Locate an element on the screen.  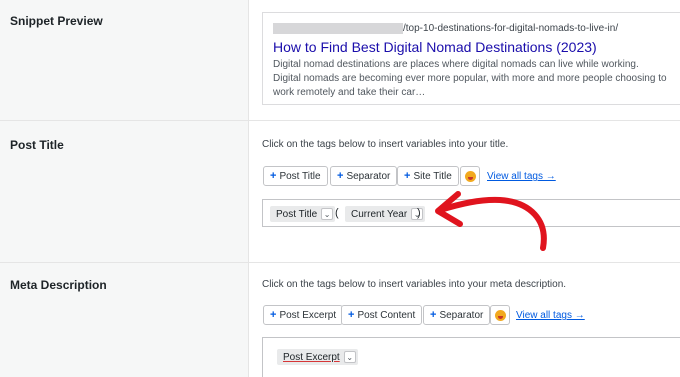
meta-description-editor: Post Excerpt ⌄ is located at coordinates (471, 357).